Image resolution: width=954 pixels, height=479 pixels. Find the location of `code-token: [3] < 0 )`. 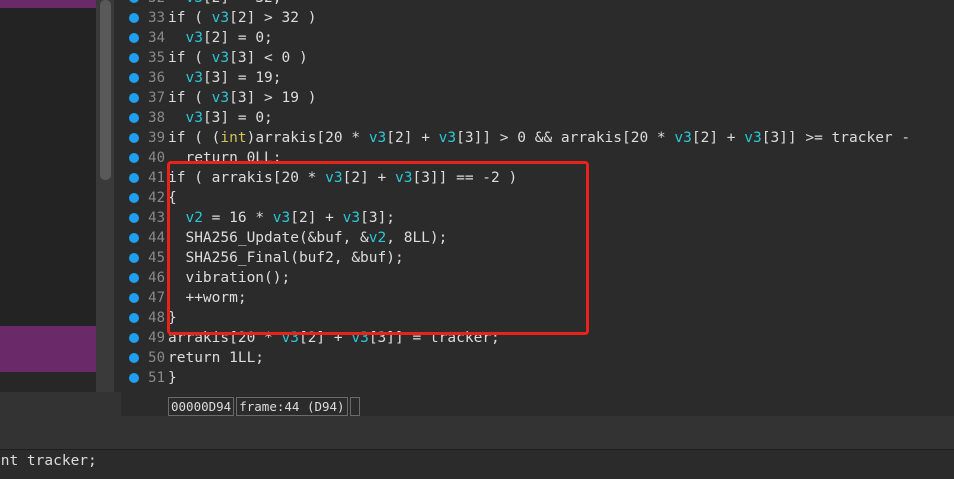

code-token: [3] < 0 ) is located at coordinates (268, 58).